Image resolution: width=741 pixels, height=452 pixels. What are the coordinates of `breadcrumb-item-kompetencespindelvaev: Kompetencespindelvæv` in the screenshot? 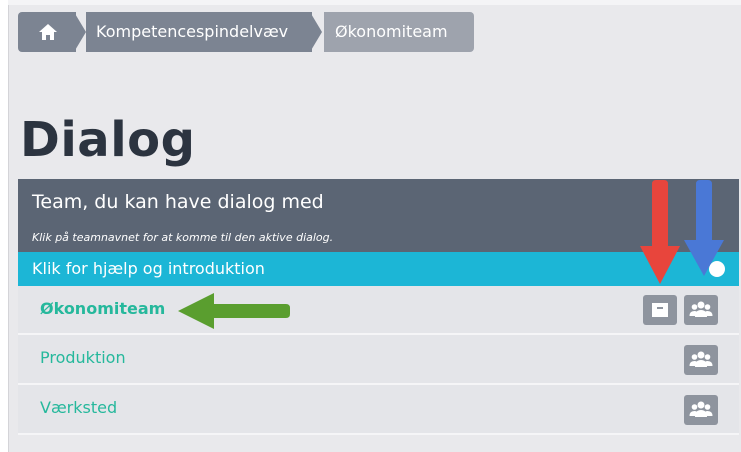 It's located at (199, 32).